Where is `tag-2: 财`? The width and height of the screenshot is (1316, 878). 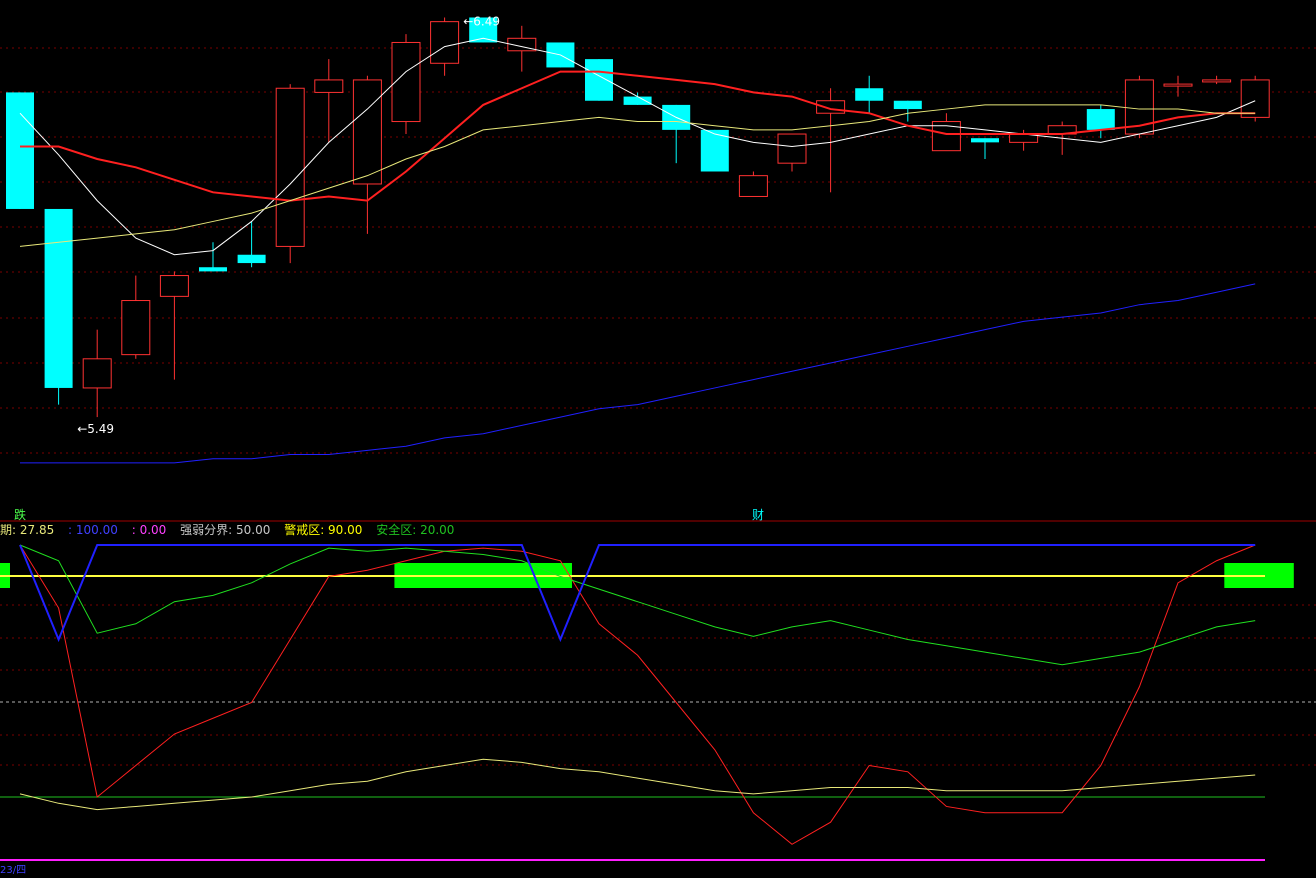
tag-2: 财 is located at coordinates (758, 515).